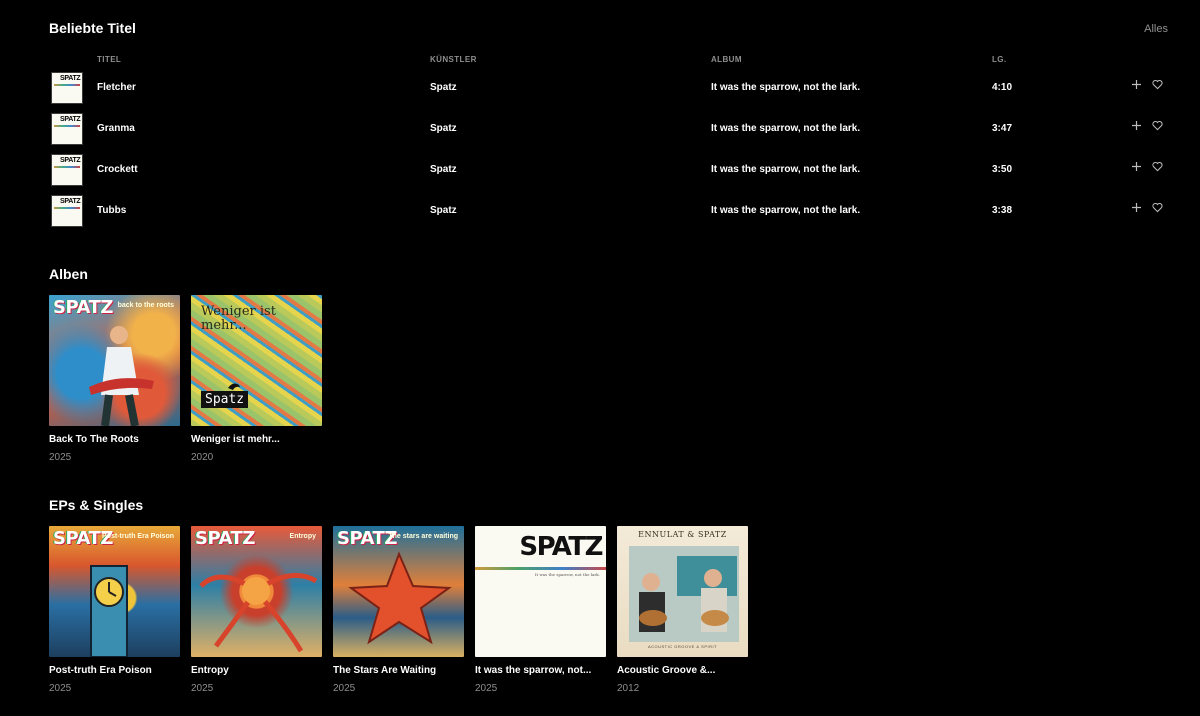  Describe the element at coordinates (234, 386) in the screenshot. I see `sparrow-icon` at that location.